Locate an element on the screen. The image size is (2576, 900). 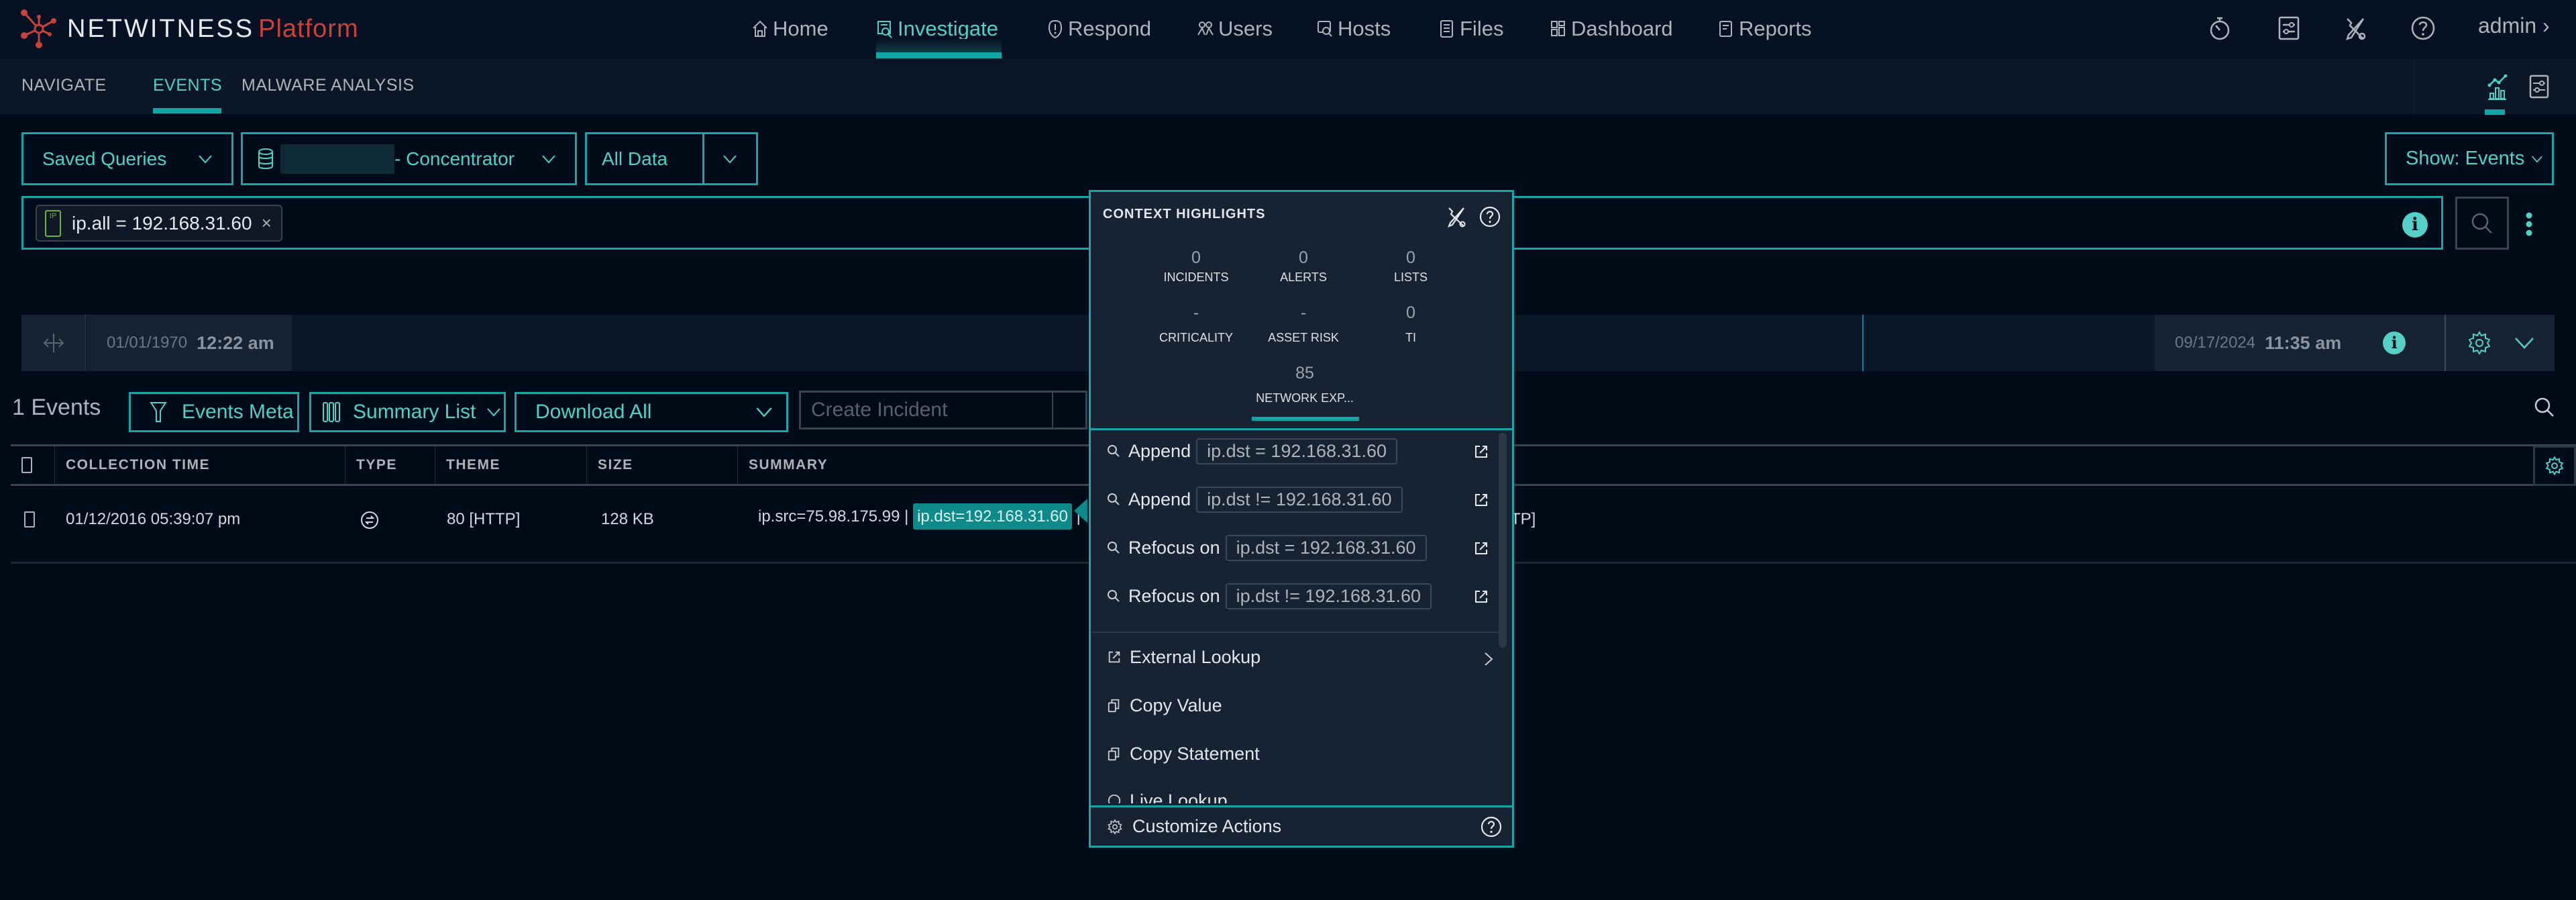
nav-users-label: Users is located at coordinates (1245, 28).